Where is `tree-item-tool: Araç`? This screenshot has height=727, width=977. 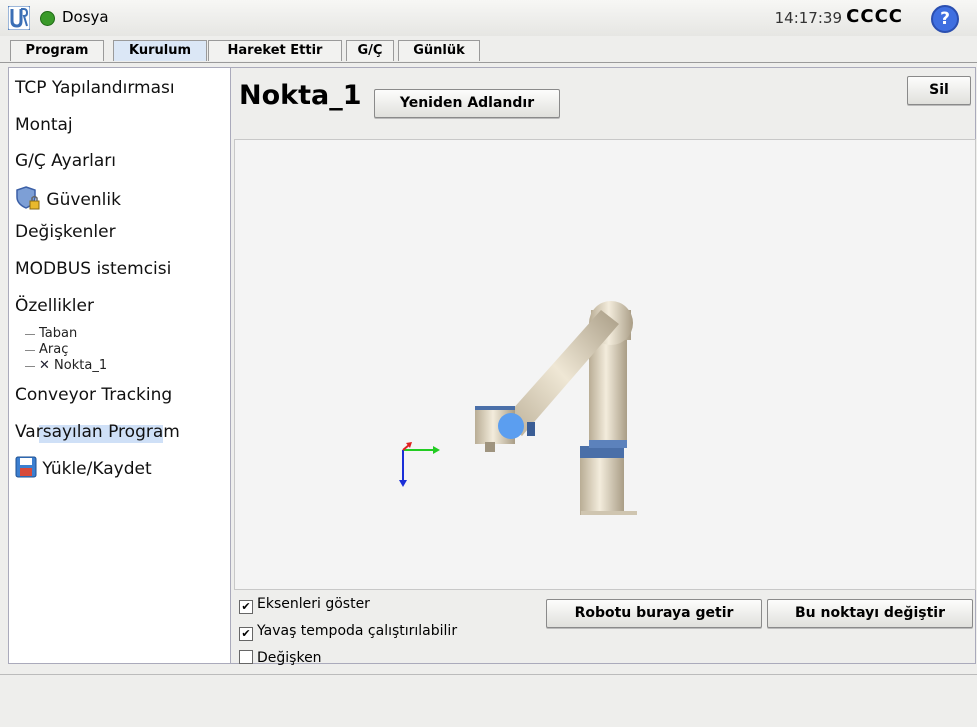 tree-item-tool: Araç is located at coordinates (46, 349).